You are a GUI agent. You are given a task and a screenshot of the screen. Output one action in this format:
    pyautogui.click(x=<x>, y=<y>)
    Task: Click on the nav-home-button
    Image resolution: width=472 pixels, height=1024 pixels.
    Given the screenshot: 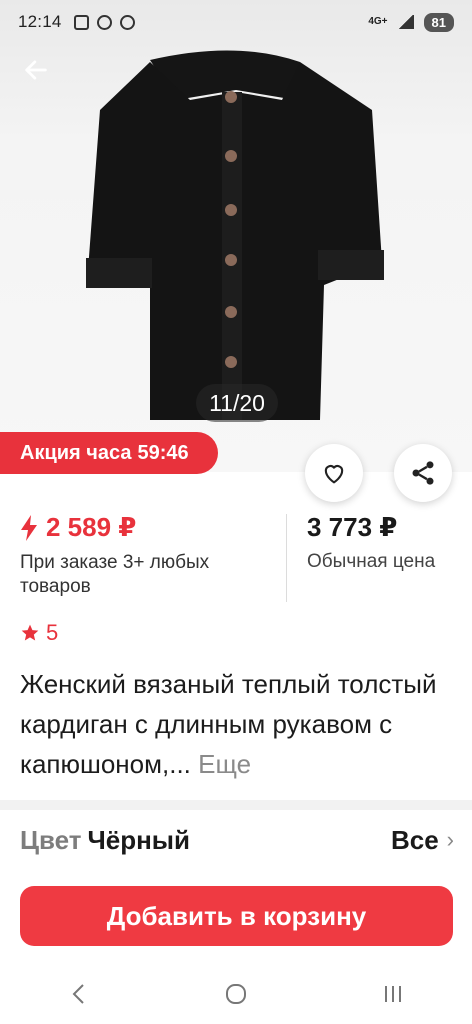 What is the action you would take?
    pyautogui.click(x=236, y=994)
    